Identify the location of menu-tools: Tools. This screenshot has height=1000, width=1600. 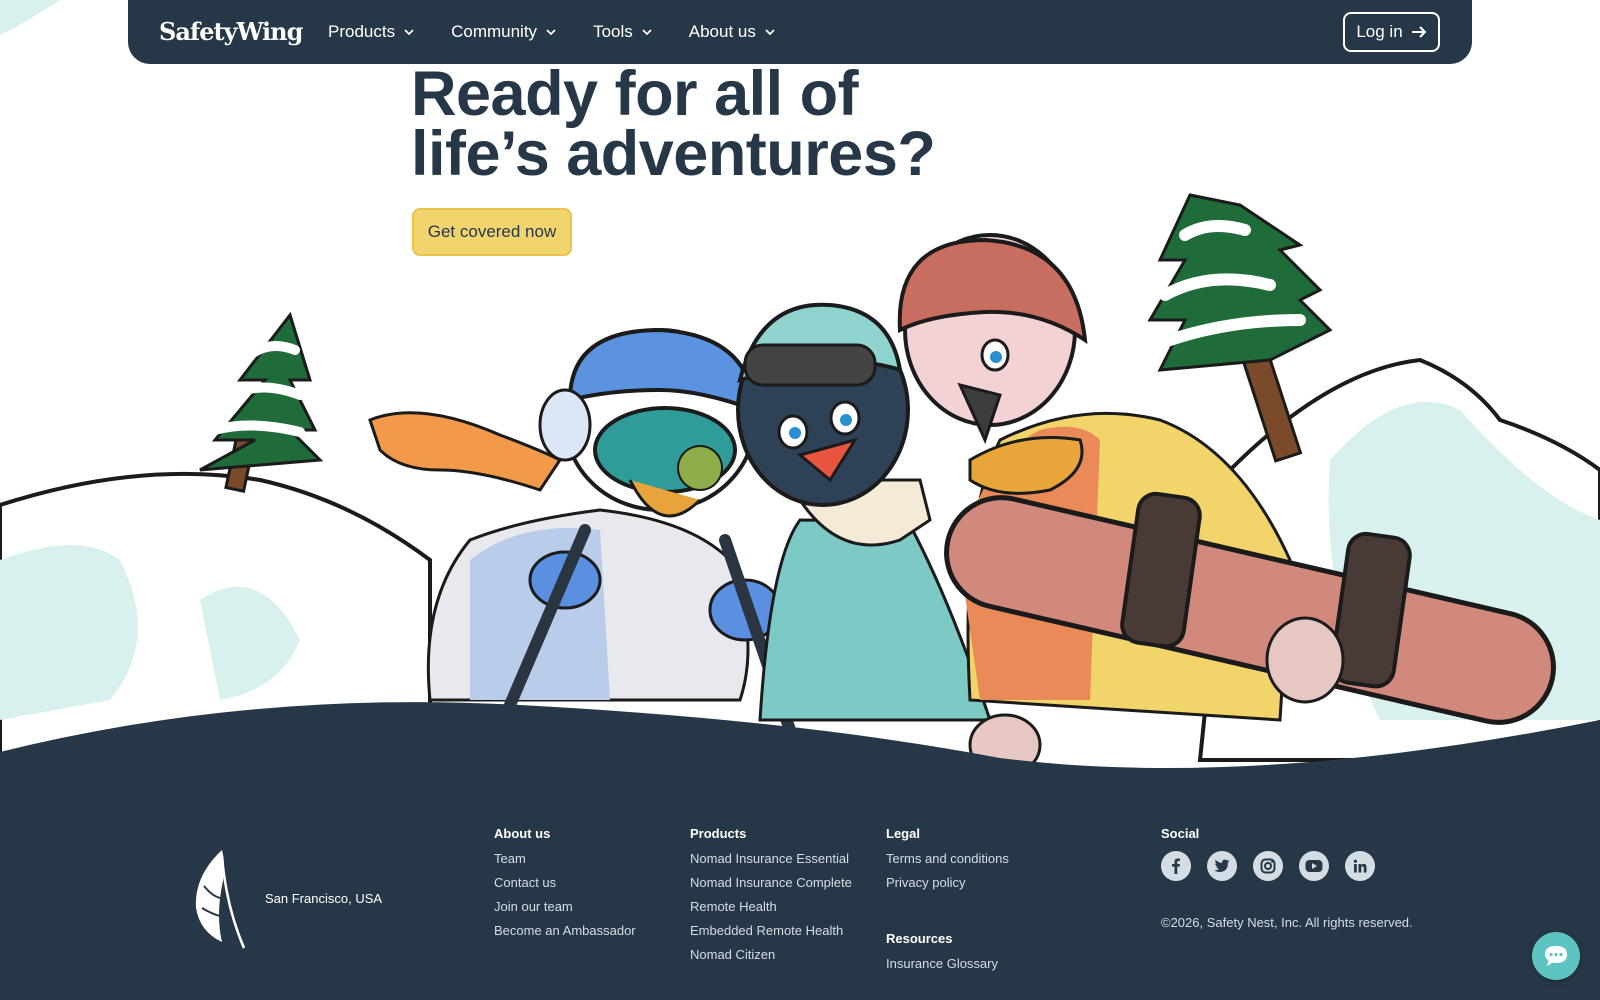
(623, 32).